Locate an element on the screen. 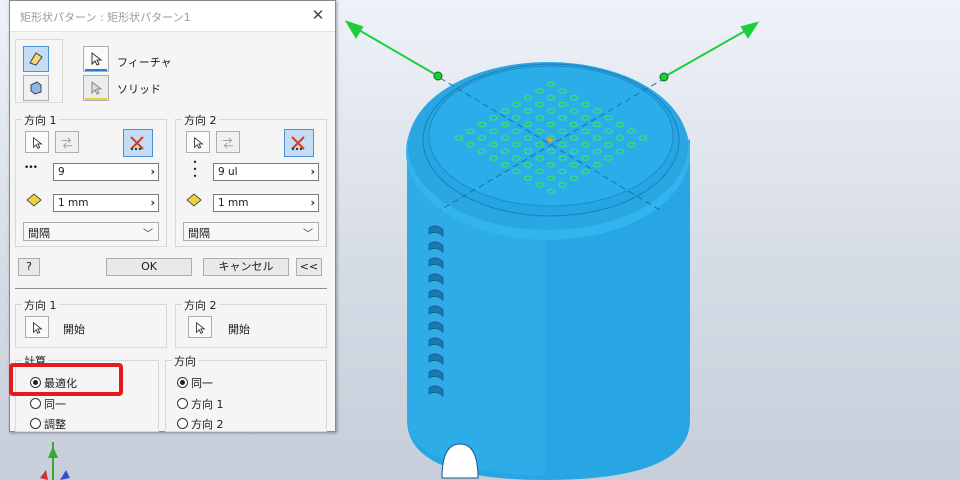  direction-2-mode-select: 間隔 ﹀ is located at coordinates (251, 231).